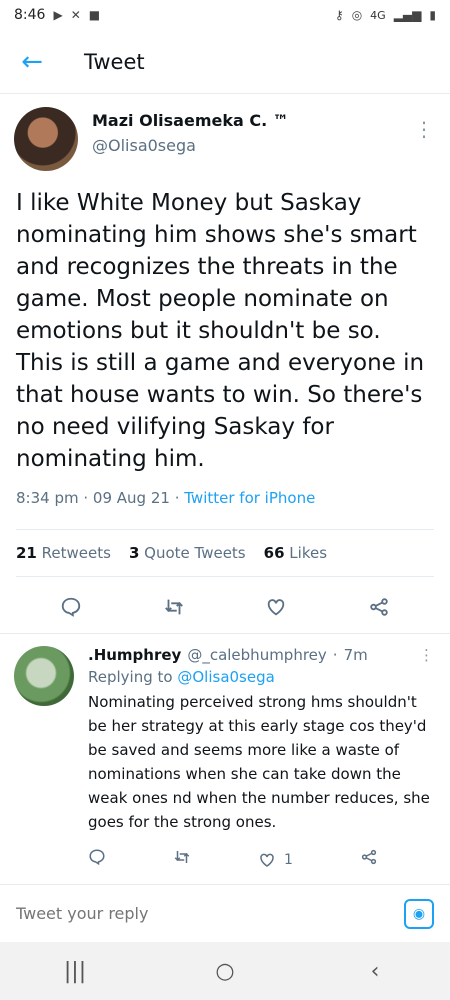 This screenshot has height=1000, width=450. I want to click on tweet-meta: 8:34 pm · 09 Aug 21 · Twitter for iPhone, so click(225, 491).